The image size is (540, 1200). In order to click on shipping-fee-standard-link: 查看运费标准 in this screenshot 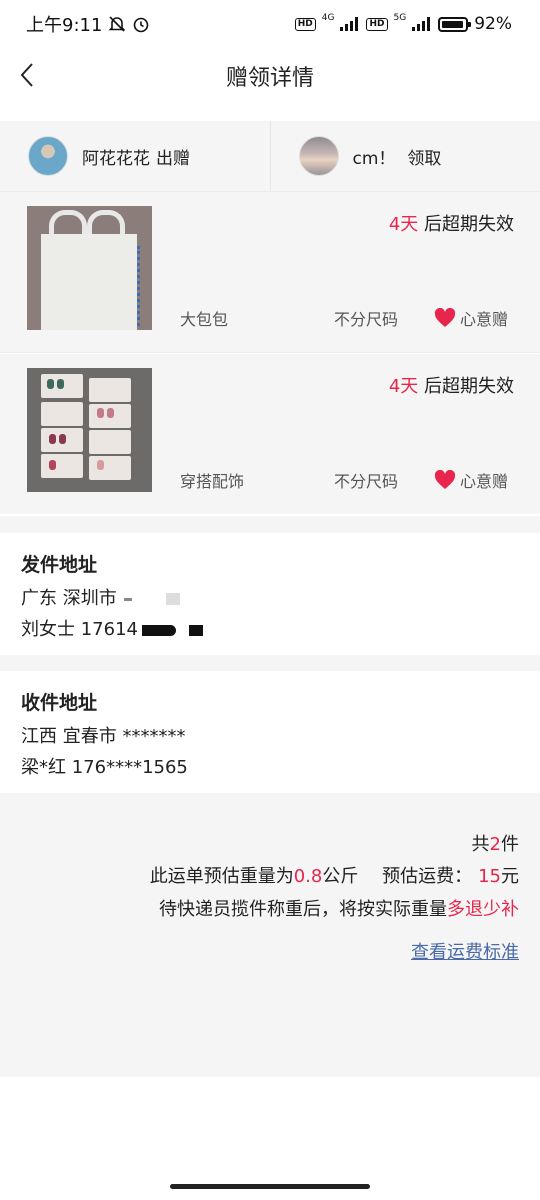, I will do `click(465, 951)`.